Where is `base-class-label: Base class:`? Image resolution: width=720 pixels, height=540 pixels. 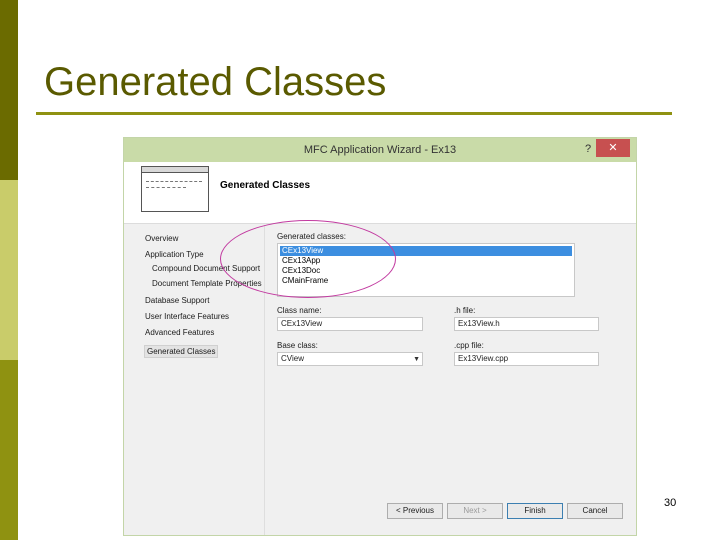 base-class-label: Base class: is located at coordinates (297, 345).